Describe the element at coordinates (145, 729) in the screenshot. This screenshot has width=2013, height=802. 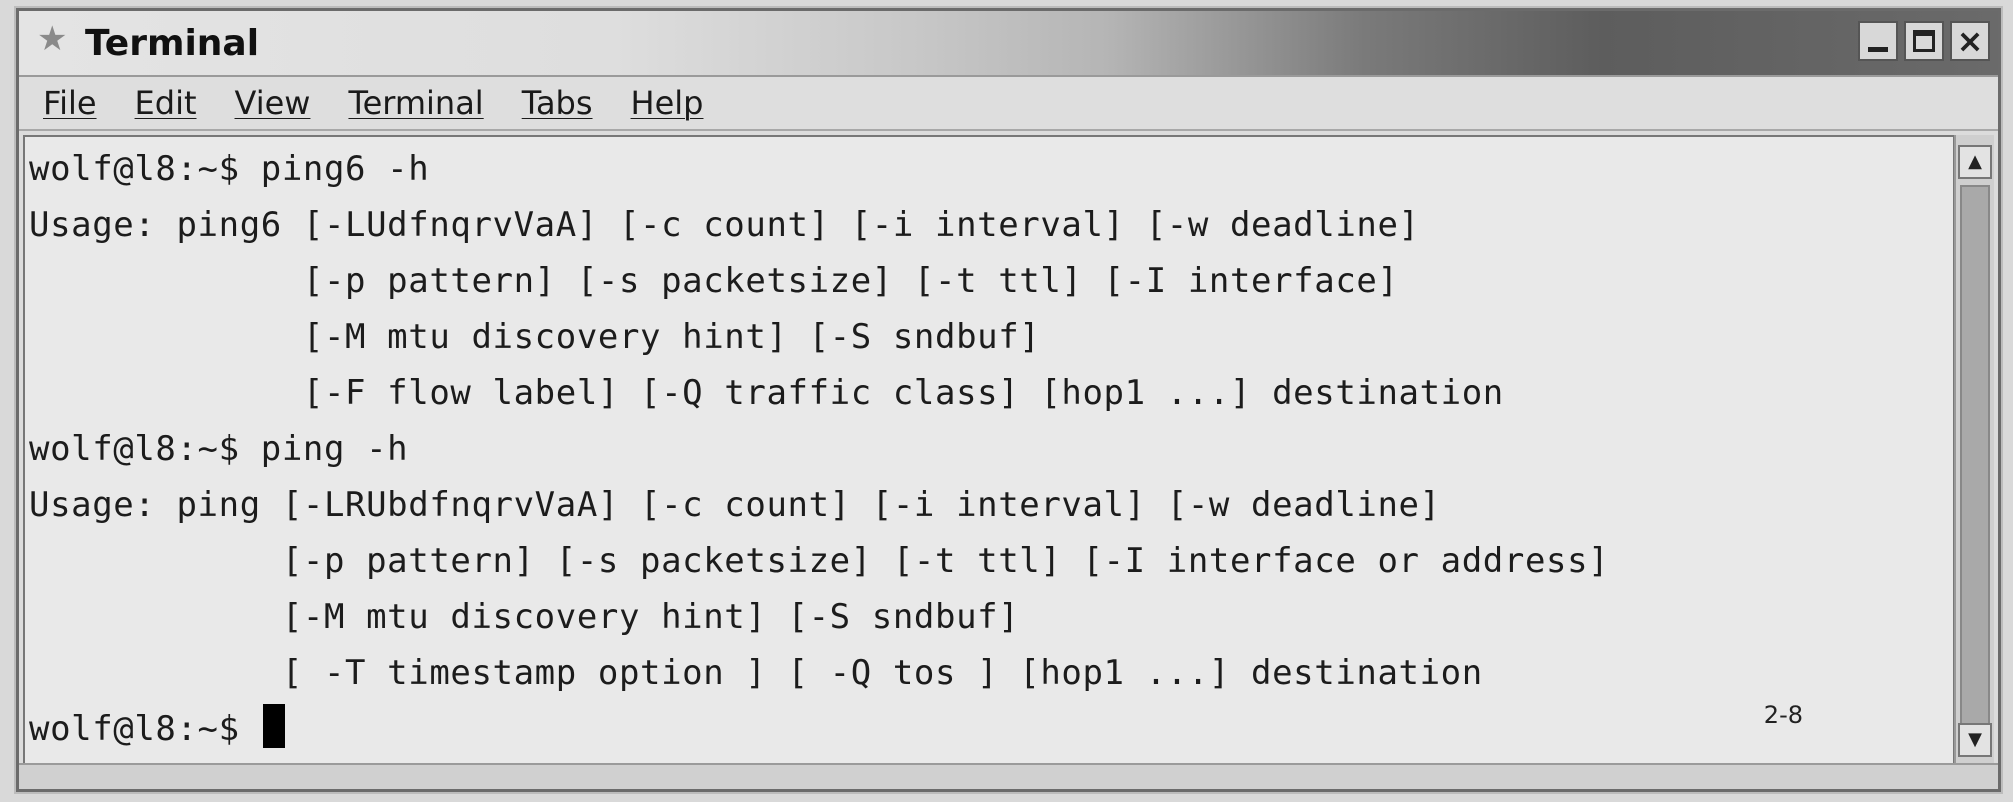
I see `prompt-text: wolf@l8:~$` at that location.